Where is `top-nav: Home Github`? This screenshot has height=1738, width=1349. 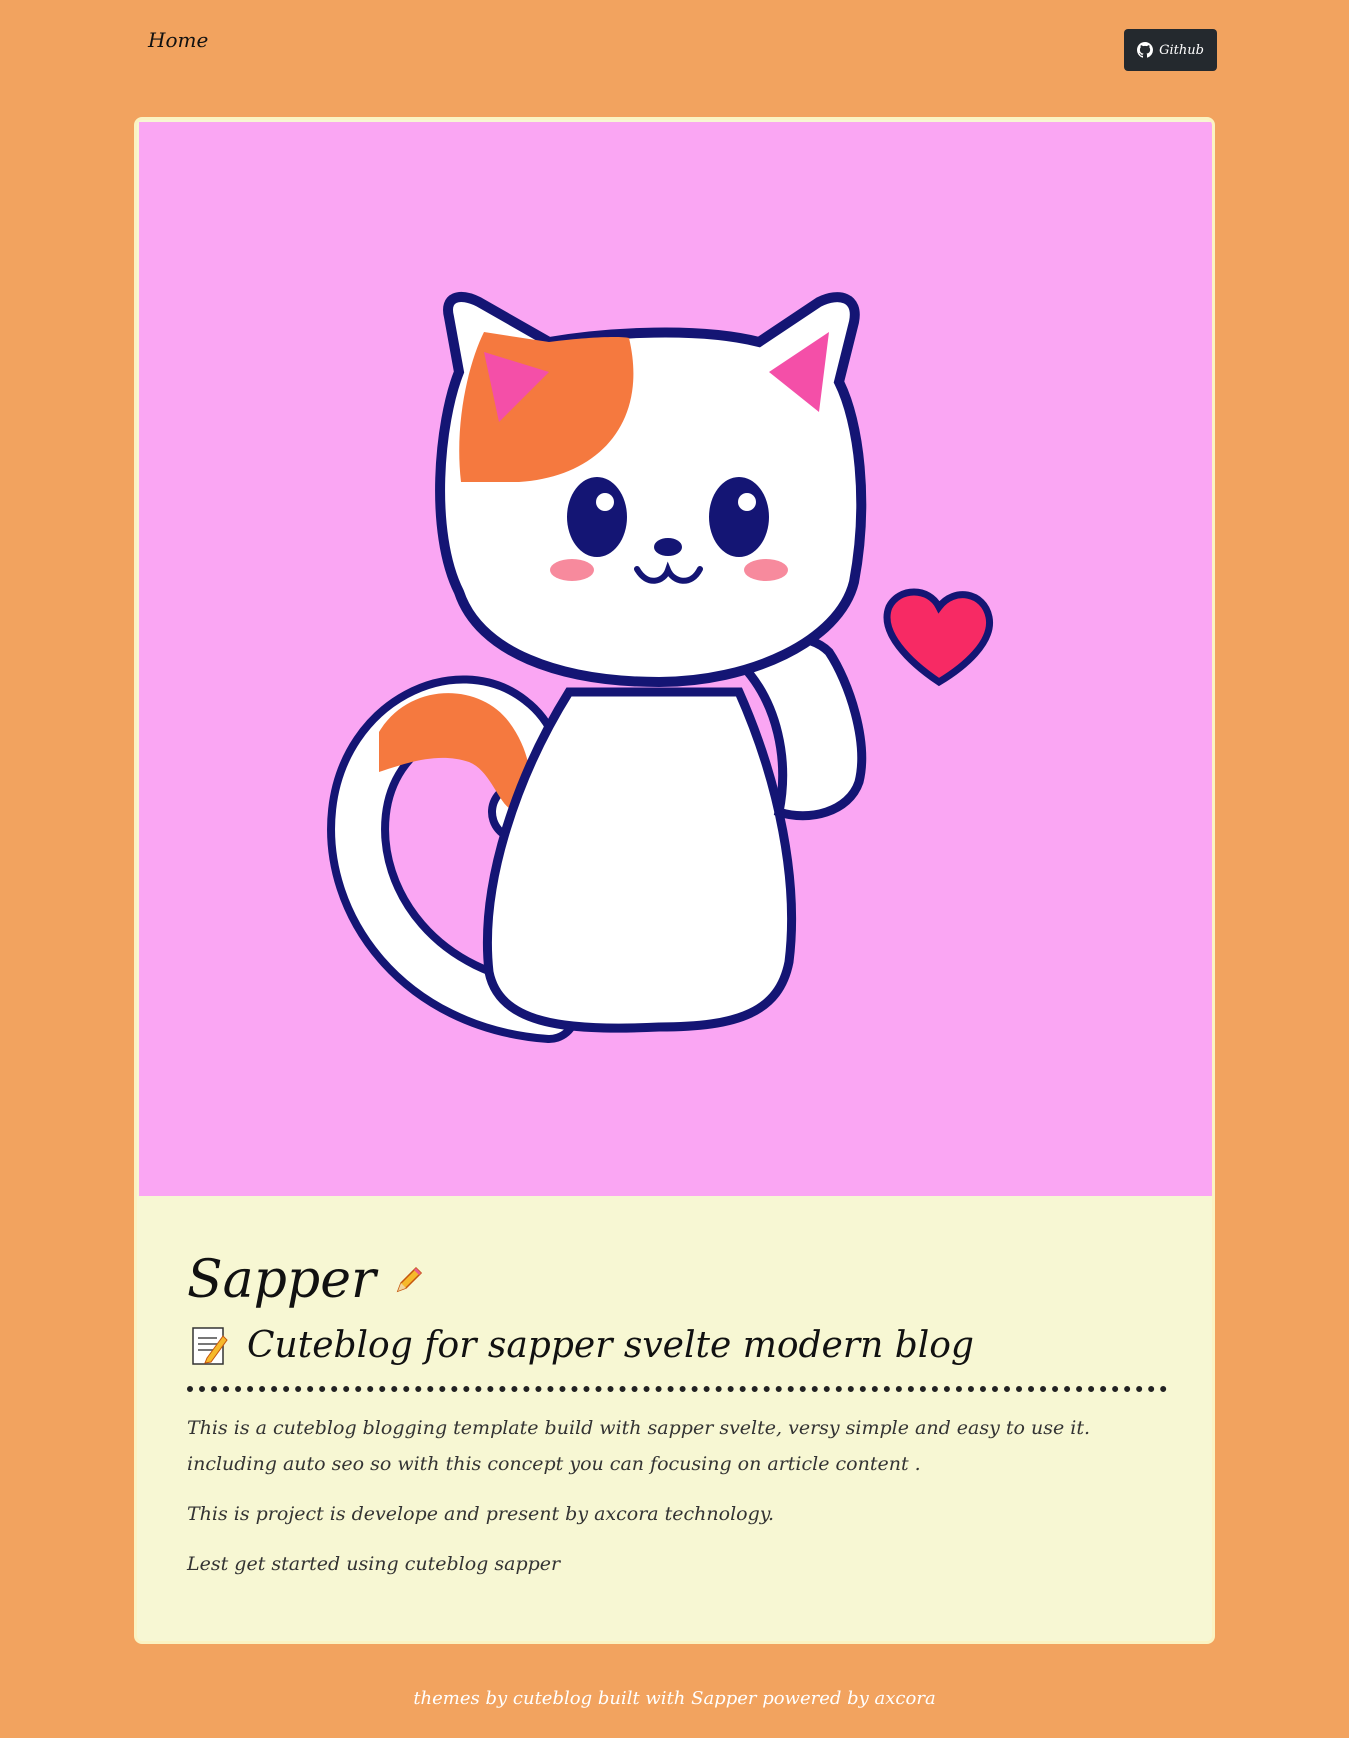
top-nav: Home Github is located at coordinates (674, 50).